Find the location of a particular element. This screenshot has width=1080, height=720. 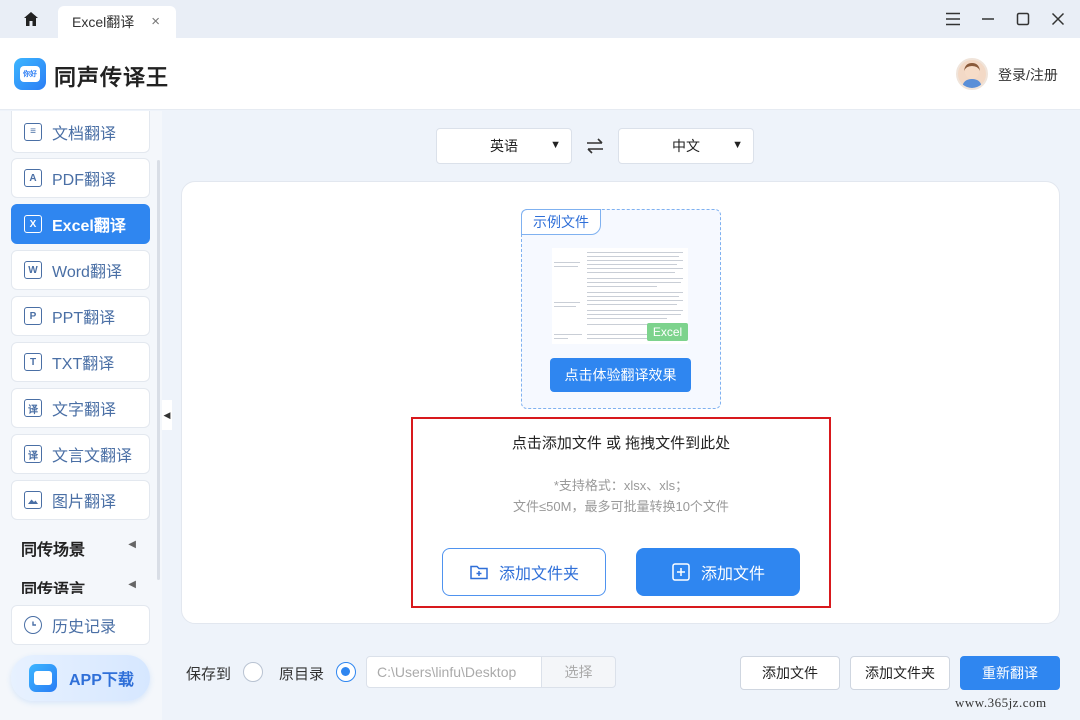

add-file-button: 添加文件 is located at coordinates (718, 572).